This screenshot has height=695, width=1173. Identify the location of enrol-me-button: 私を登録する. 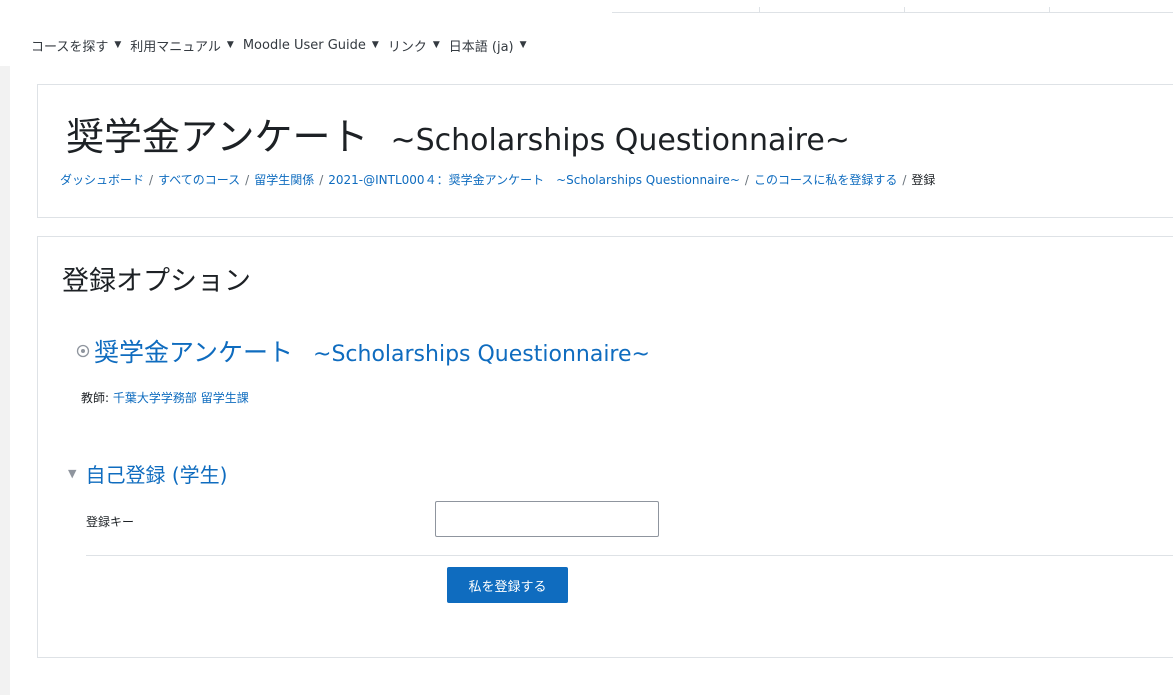
(507, 585).